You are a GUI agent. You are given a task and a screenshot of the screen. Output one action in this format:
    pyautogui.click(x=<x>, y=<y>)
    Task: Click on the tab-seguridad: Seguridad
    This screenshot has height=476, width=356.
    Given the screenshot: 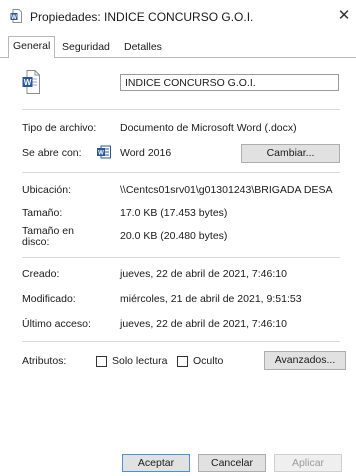 What is the action you would take?
    pyautogui.click(x=86, y=47)
    